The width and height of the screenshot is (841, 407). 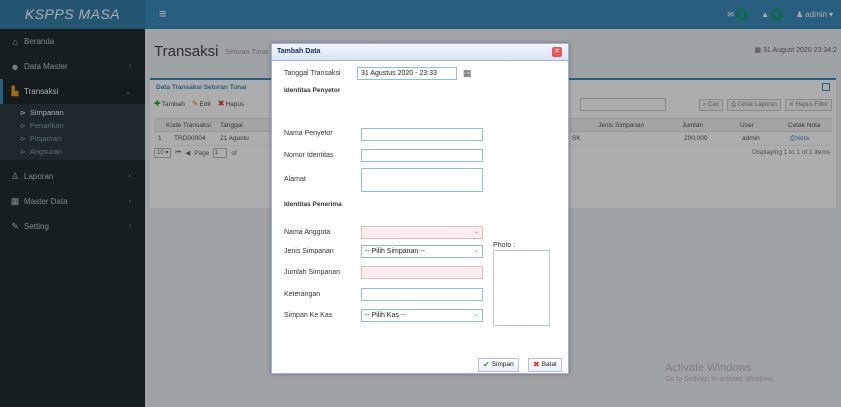 I want to click on nama-anggota-label: Nama Anggota, so click(x=307, y=232).